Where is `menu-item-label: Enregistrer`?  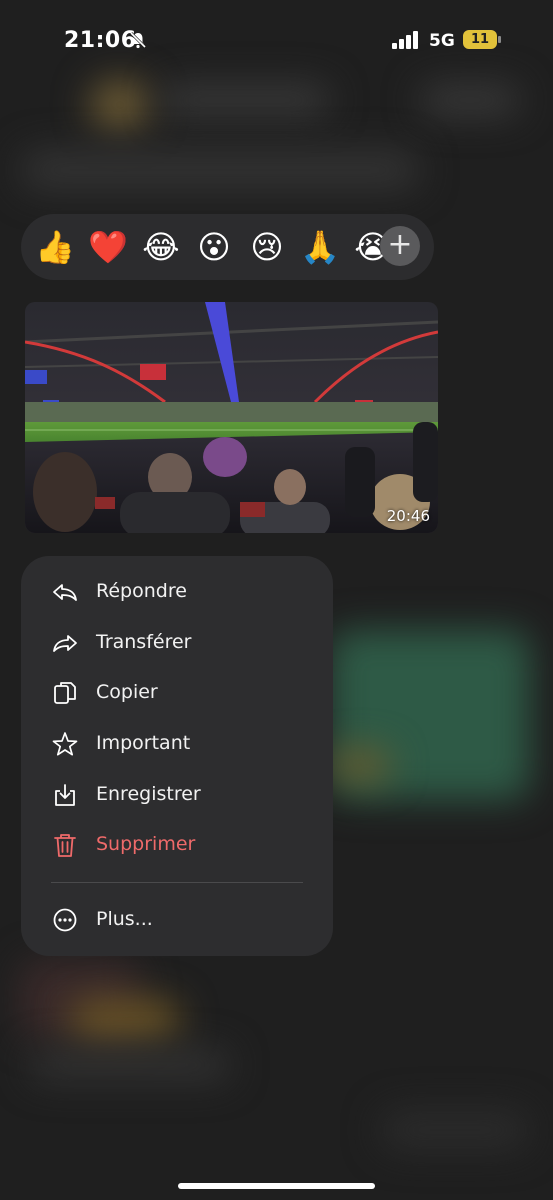 menu-item-label: Enregistrer is located at coordinates (148, 794).